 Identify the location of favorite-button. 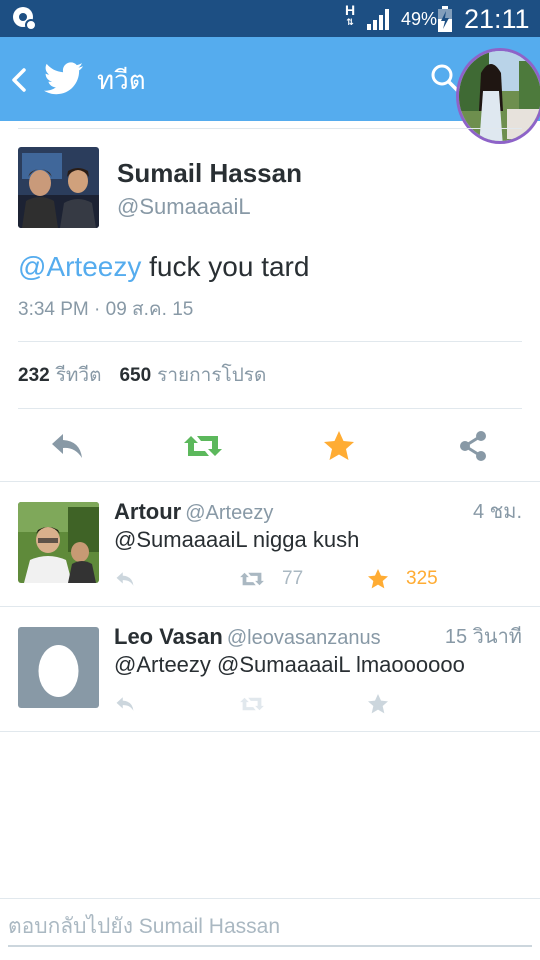
(378, 704).